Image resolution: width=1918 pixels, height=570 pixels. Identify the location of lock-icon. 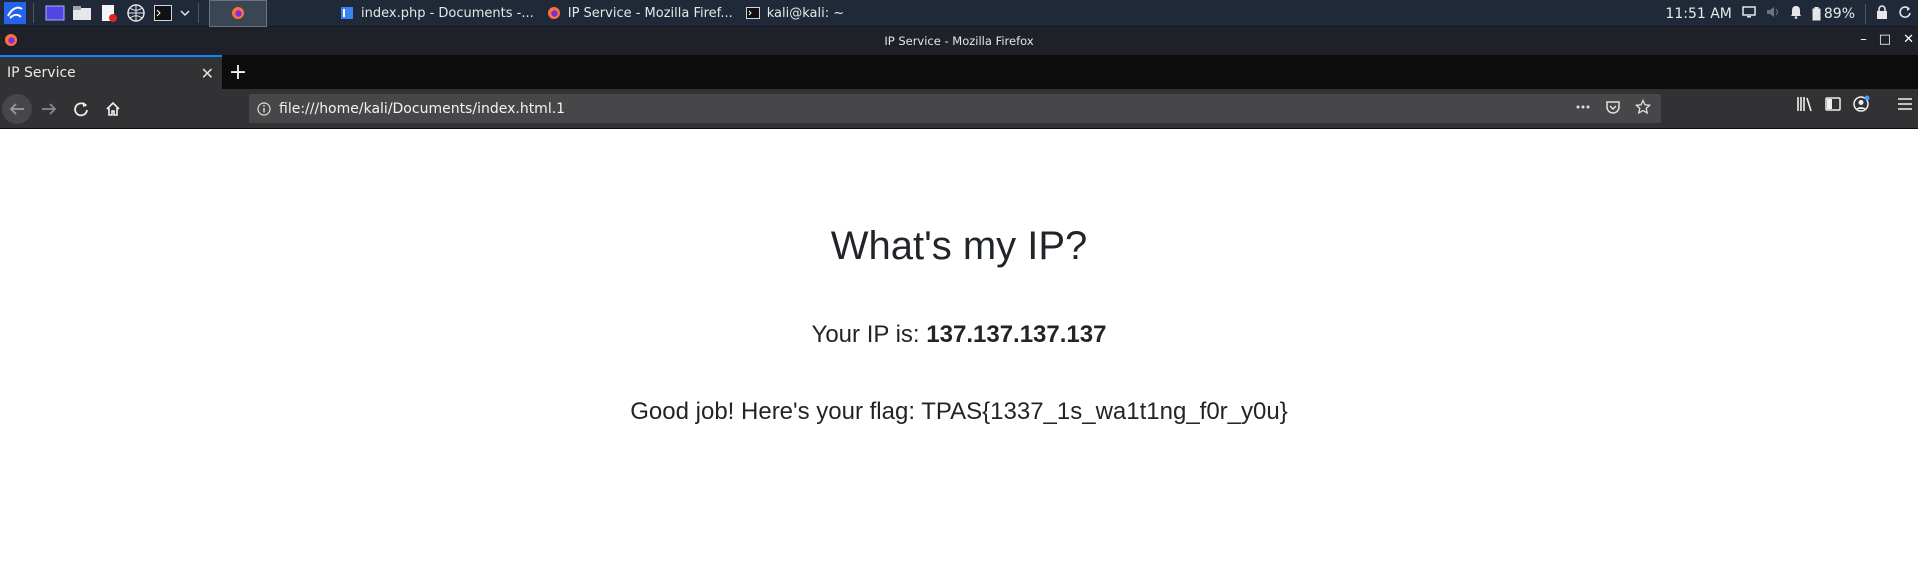
(1882, 13).